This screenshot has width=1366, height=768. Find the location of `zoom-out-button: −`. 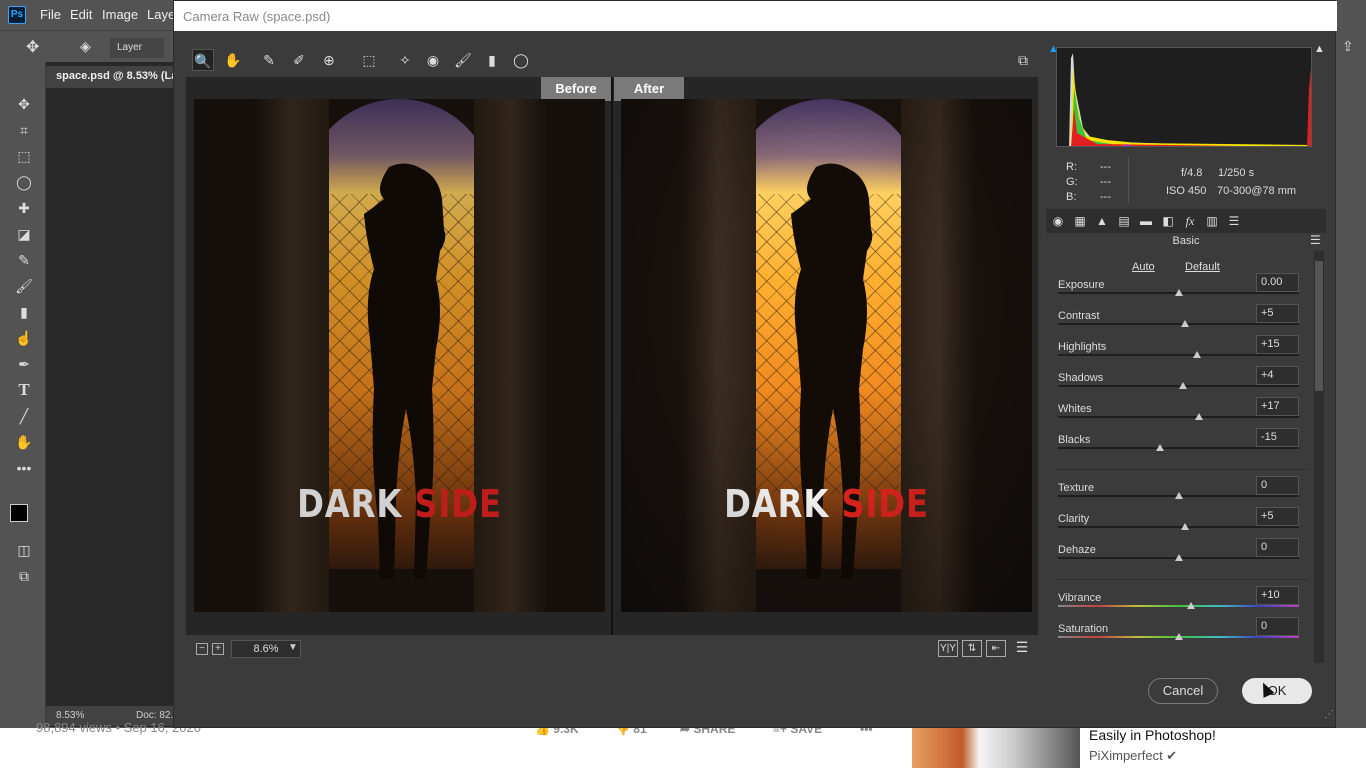

zoom-out-button: − is located at coordinates (202, 649).